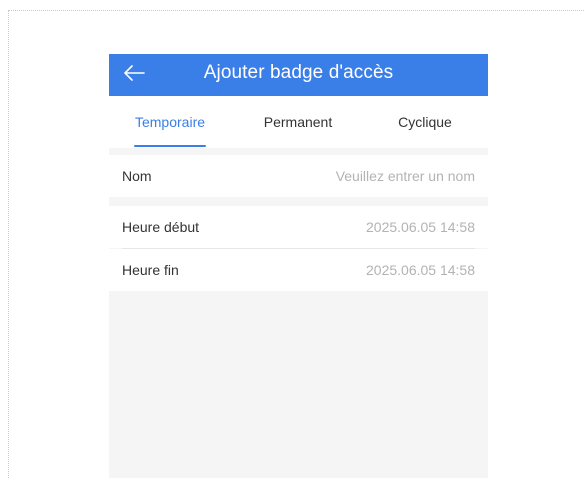 This screenshot has width=585, height=478. What do you see at coordinates (161, 227) in the screenshot?
I see `start-time-label: Heure début` at bounding box center [161, 227].